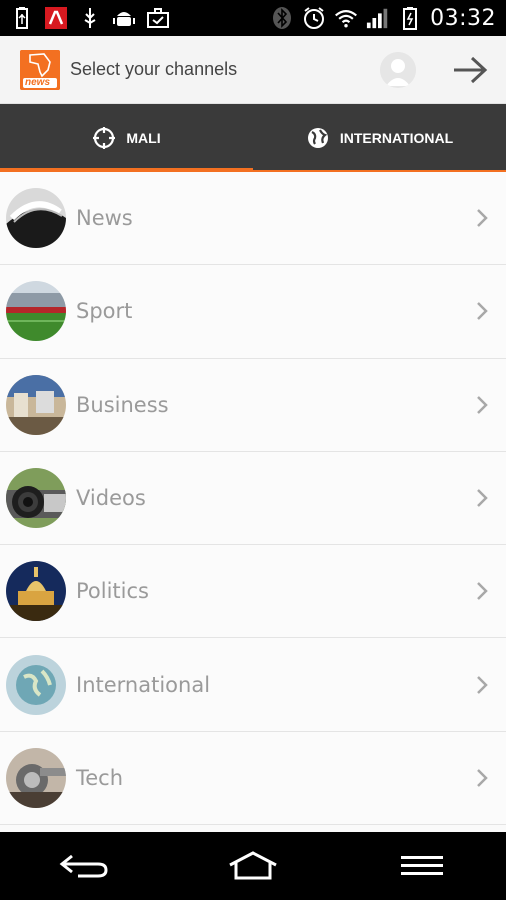 The width and height of the screenshot is (506, 900). I want to click on briefcase-icon, so click(158, 18).